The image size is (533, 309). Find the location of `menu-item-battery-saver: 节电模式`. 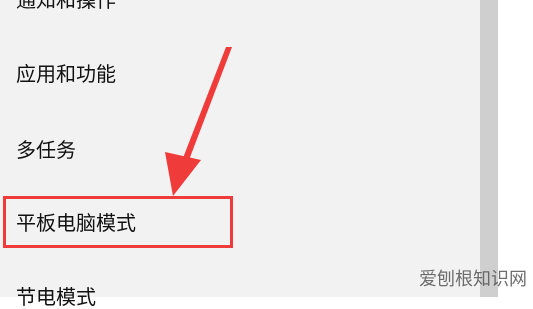

menu-item-battery-saver: 节电模式 is located at coordinates (56, 297).